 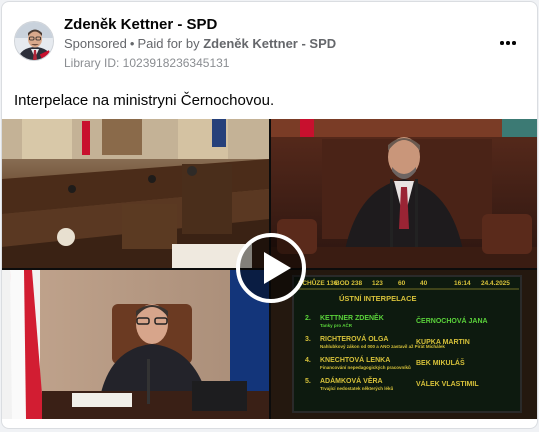 I want to click on page-name-link: Zdeněk Kettner - SPD, so click(x=140, y=24).